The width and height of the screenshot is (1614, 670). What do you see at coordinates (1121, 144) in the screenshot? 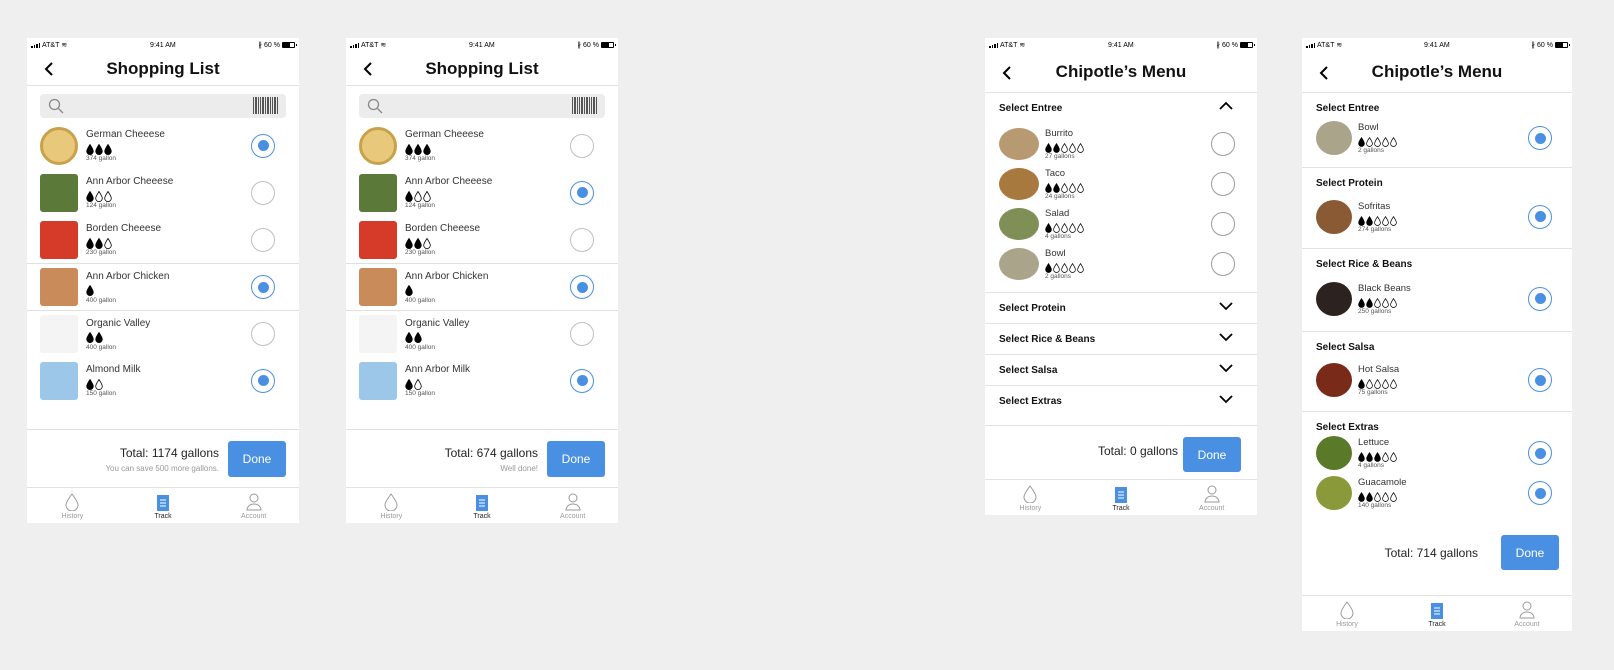
I see `menu-item: Burrito 27 gallons` at bounding box center [1121, 144].